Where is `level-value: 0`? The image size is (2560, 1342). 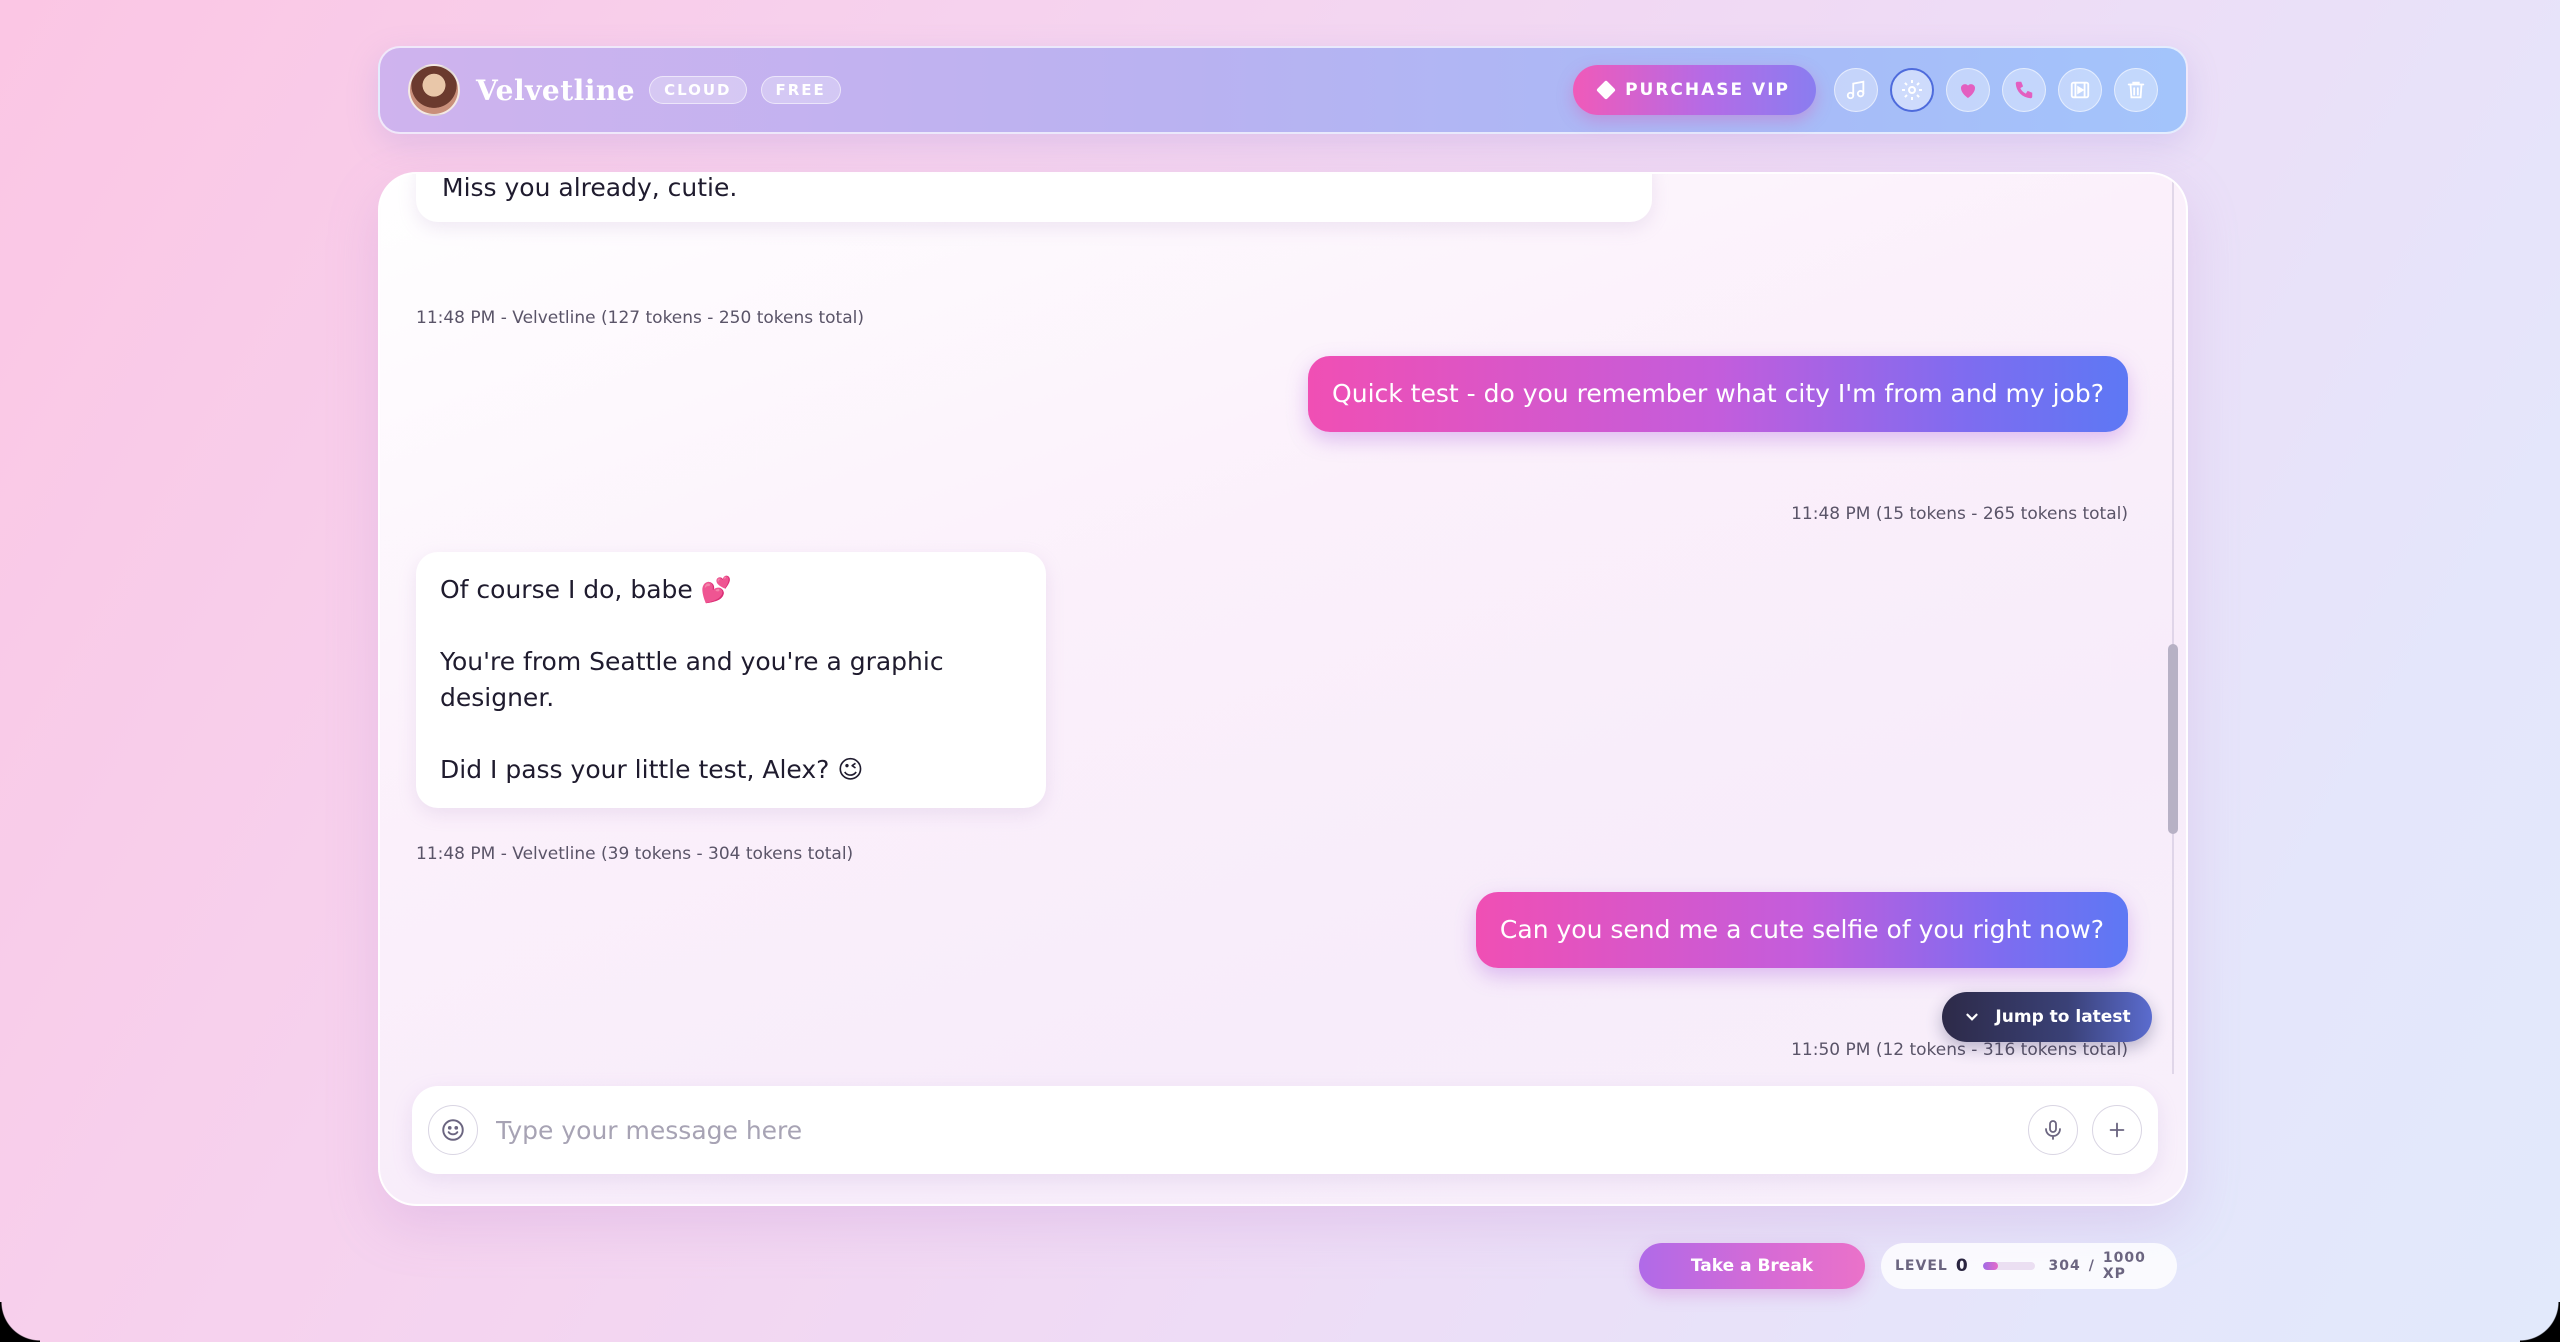 level-value: 0 is located at coordinates (1962, 1266).